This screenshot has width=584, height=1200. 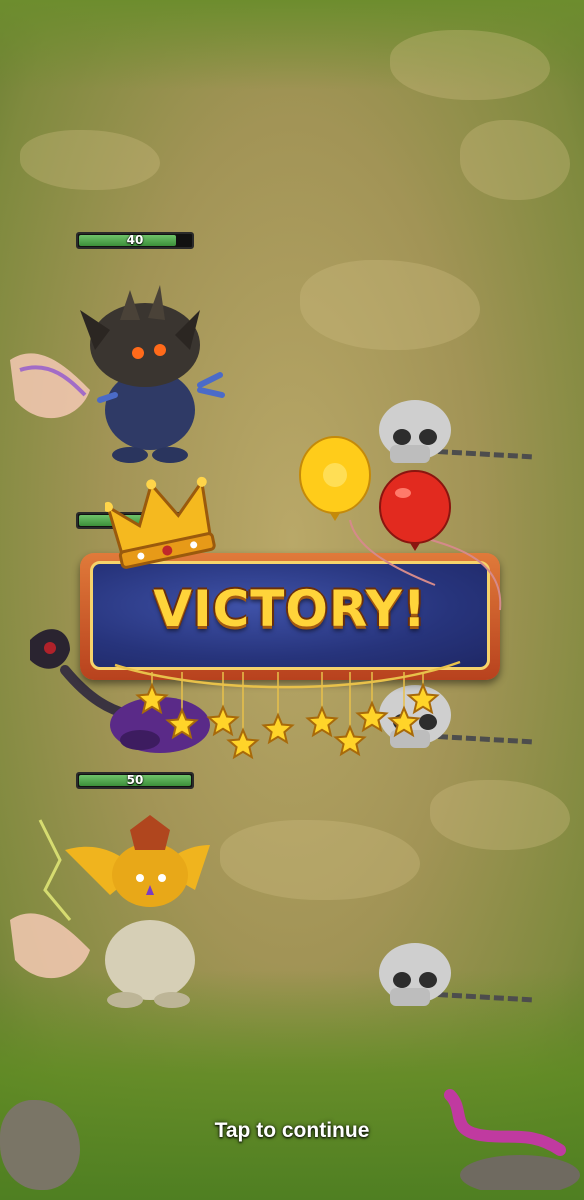 What do you see at coordinates (335, 478) in the screenshot?
I see `yellow-balloon-icon` at bounding box center [335, 478].